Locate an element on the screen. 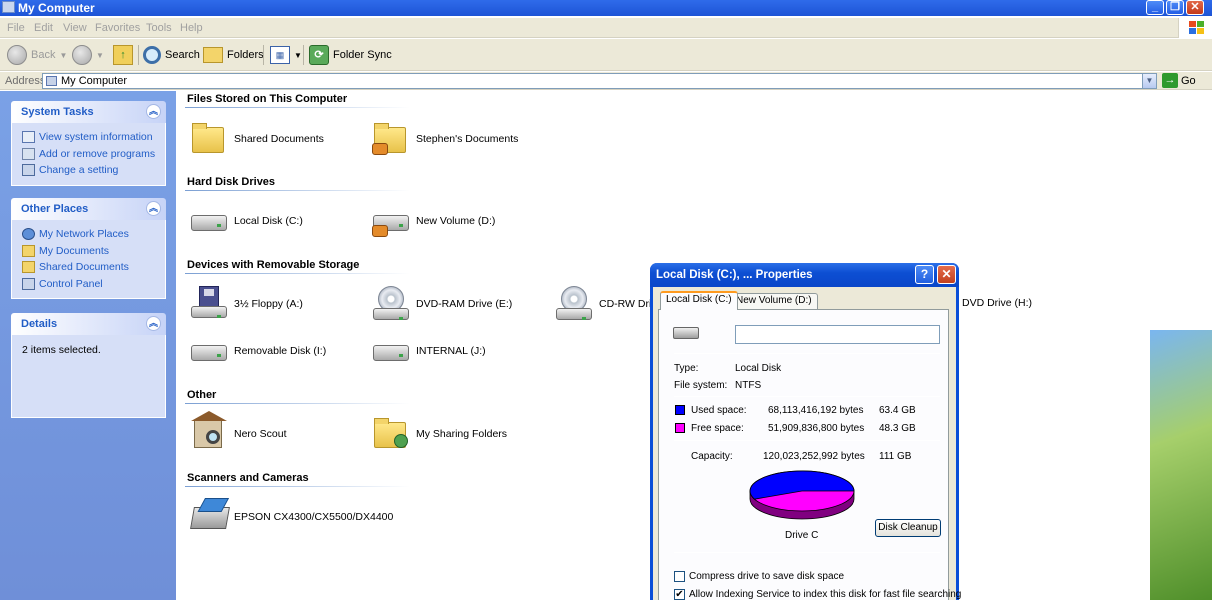 This screenshot has width=1212, height=600. dialog-close-button: ✕ is located at coordinates (946, 274).